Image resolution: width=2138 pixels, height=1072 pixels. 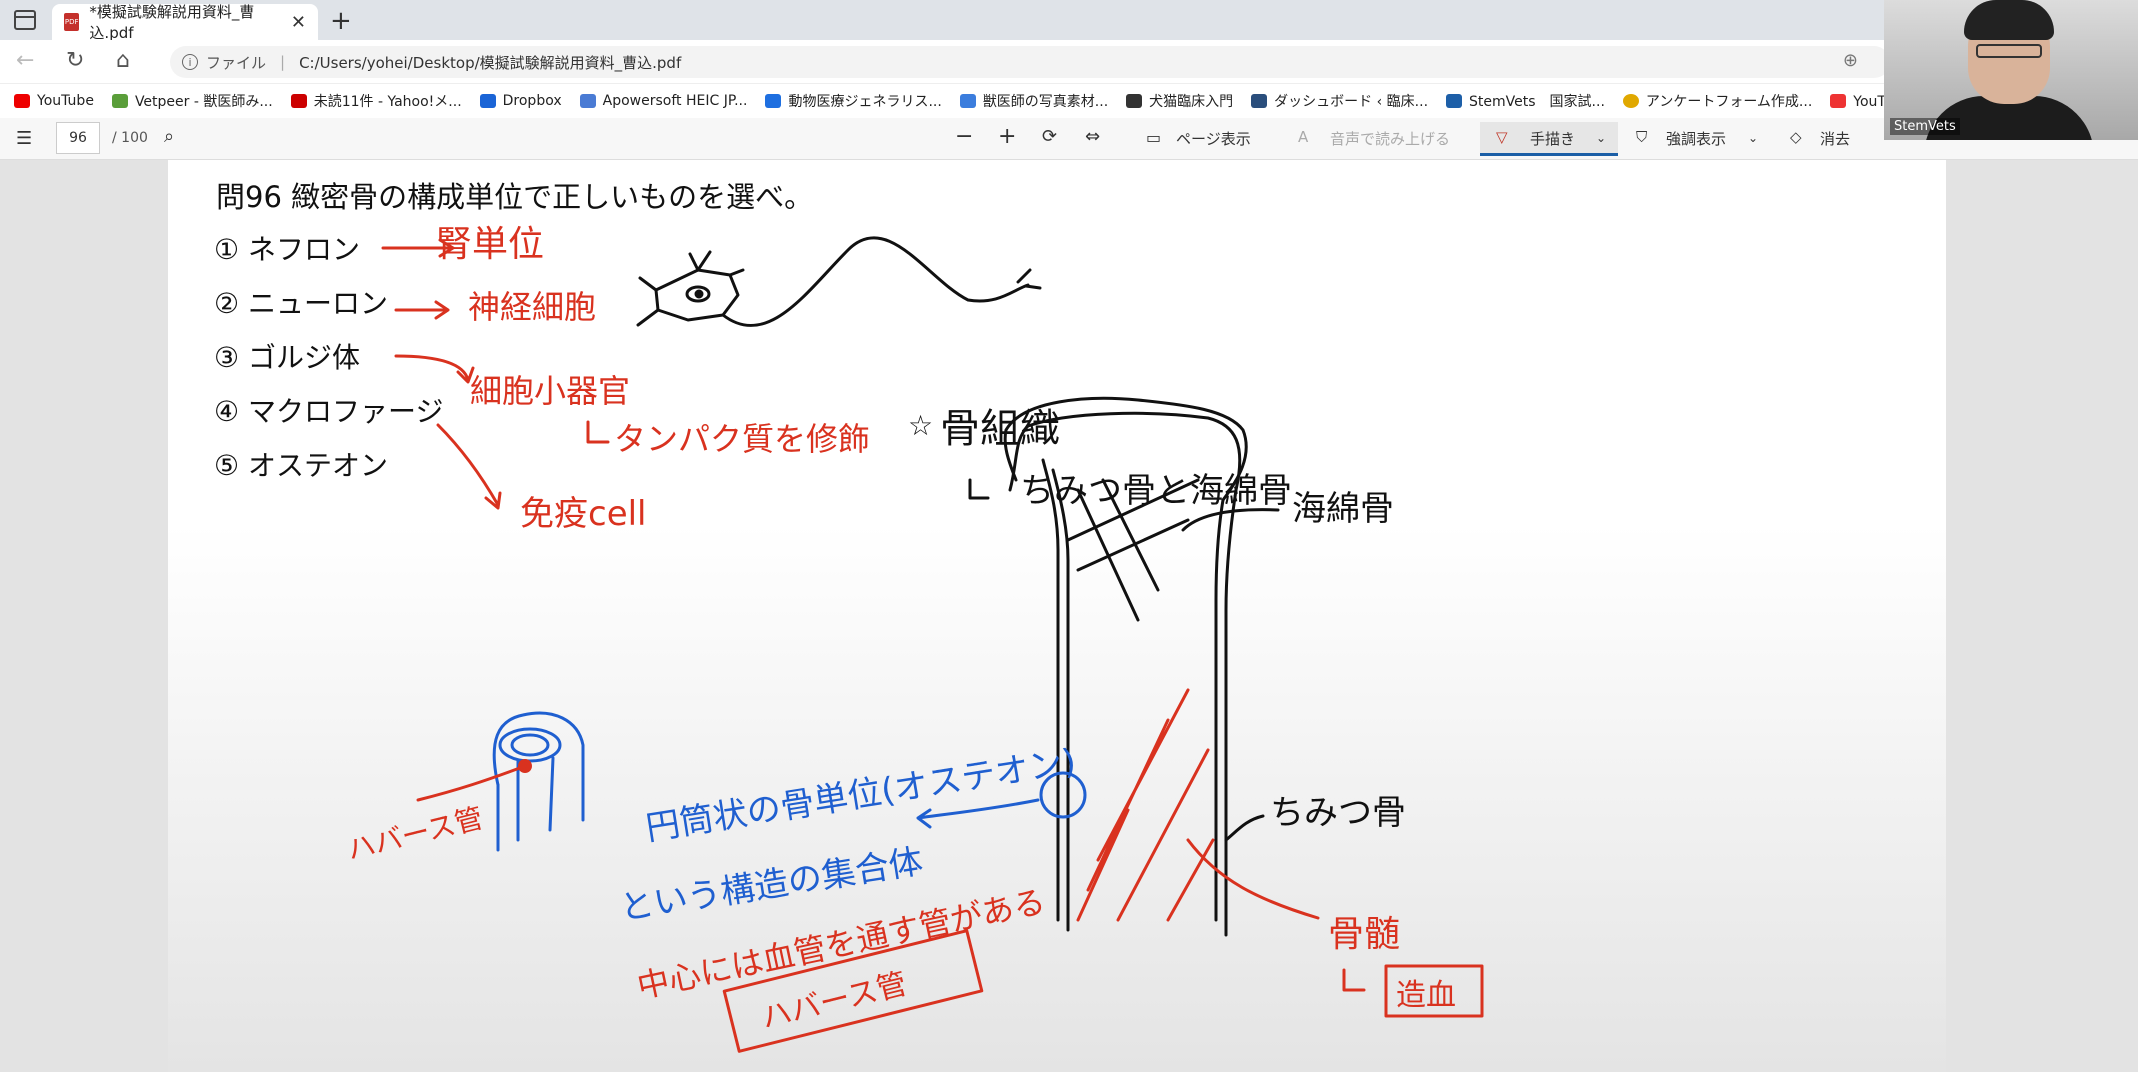 I want to click on stemvets-icon, so click(x=1454, y=101).